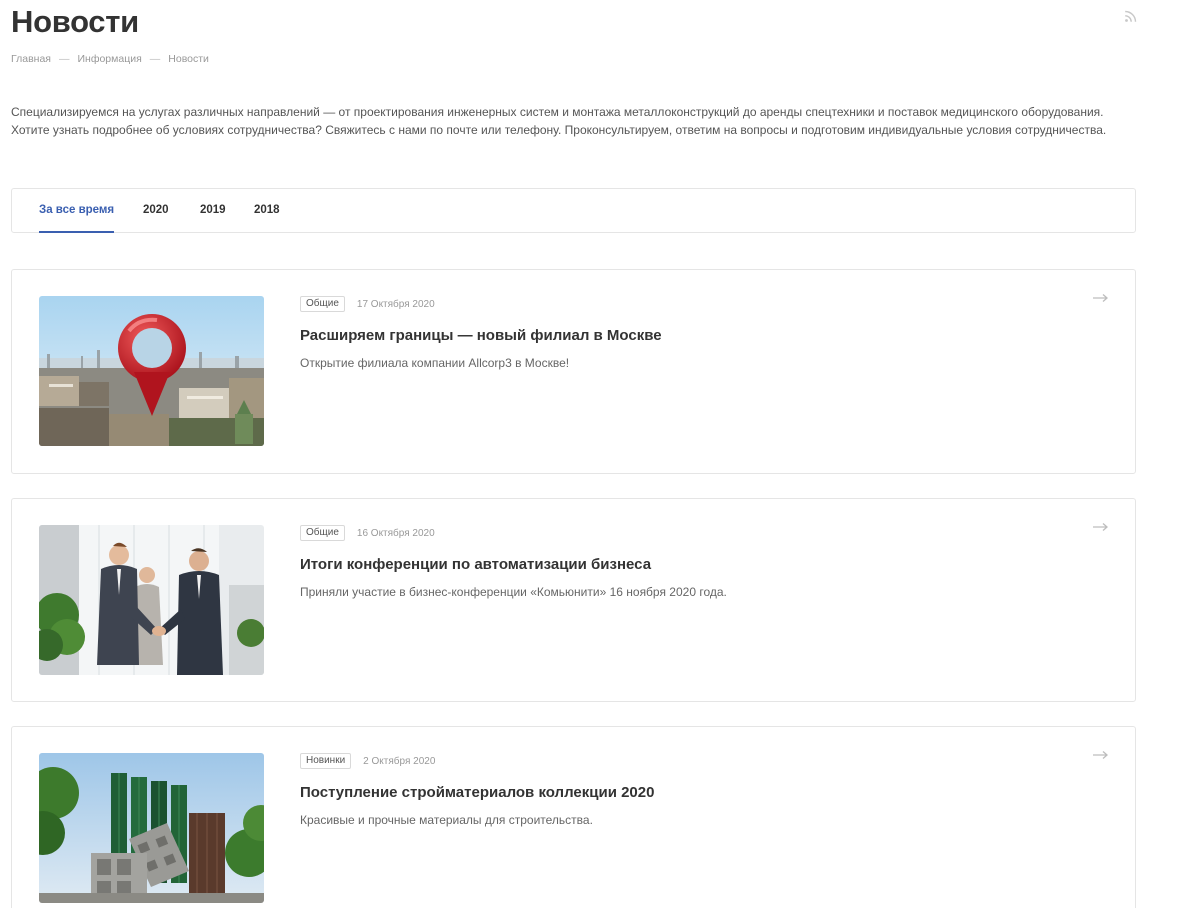  What do you see at coordinates (399, 761) in the screenshot?
I see `news-date: 2 Октября 2020` at bounding box center [399, 761].